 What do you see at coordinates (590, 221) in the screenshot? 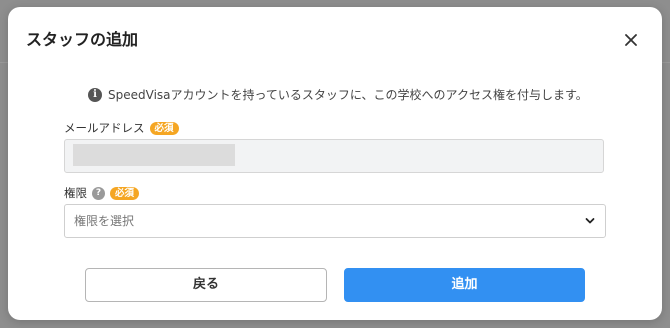
I see `chevron-down-icon` at bounding box center [590, 221].